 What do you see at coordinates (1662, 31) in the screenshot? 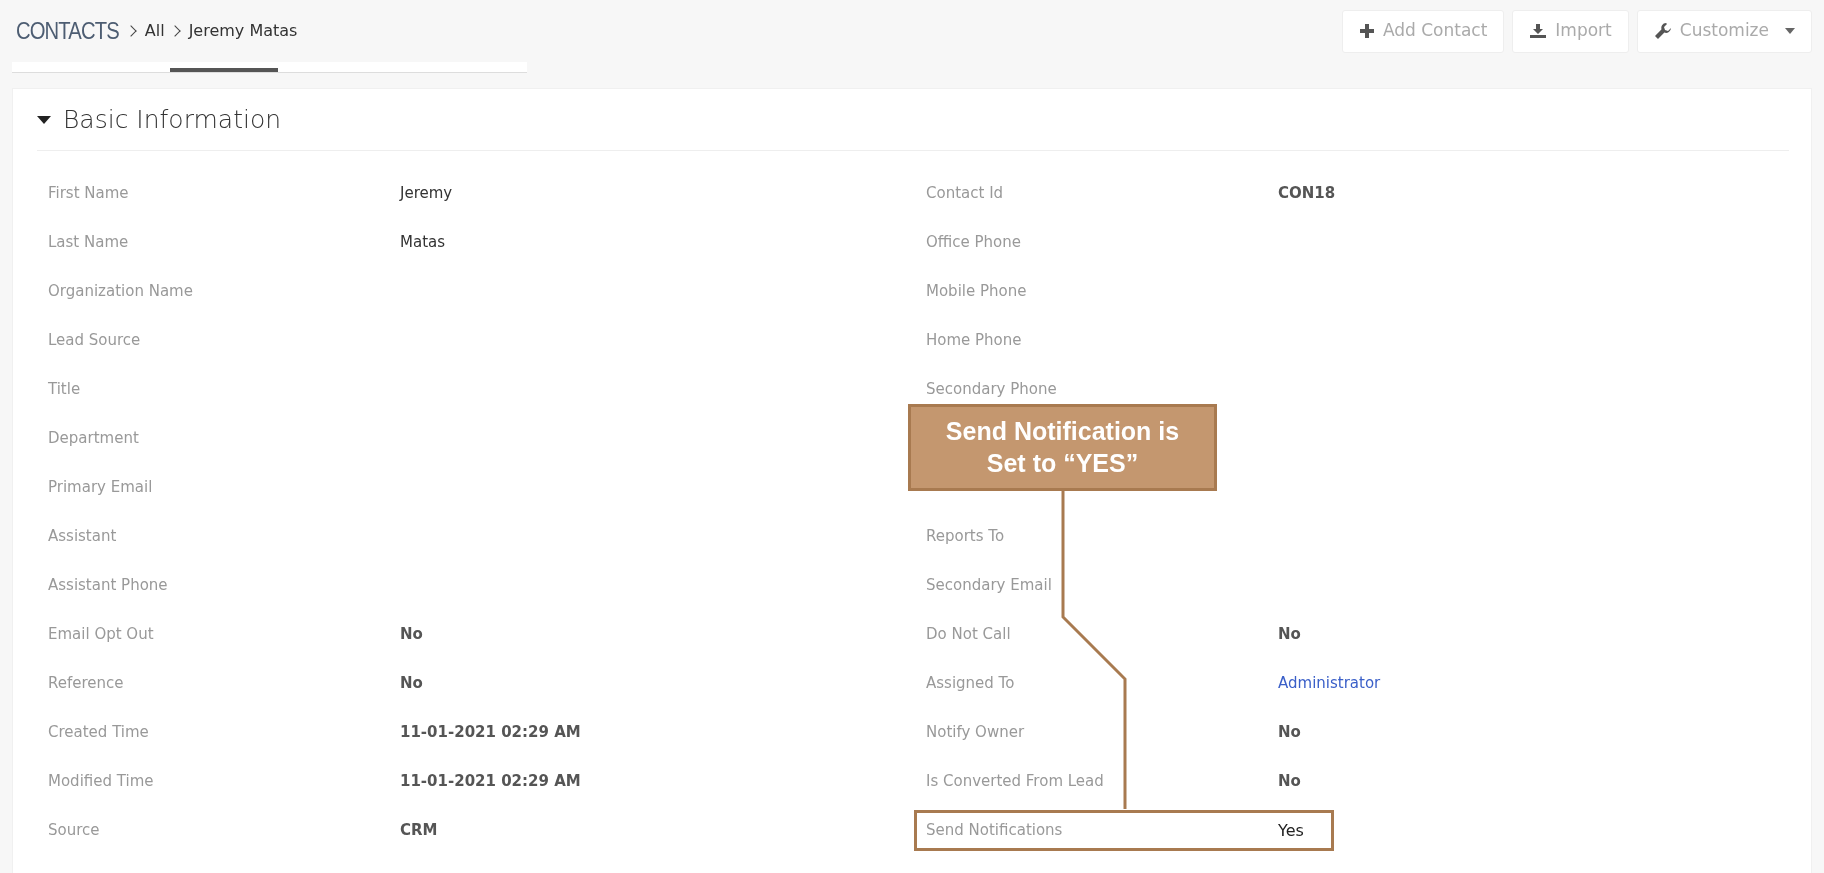
I see `wrench-icon` at bounding box center [1662, 31].